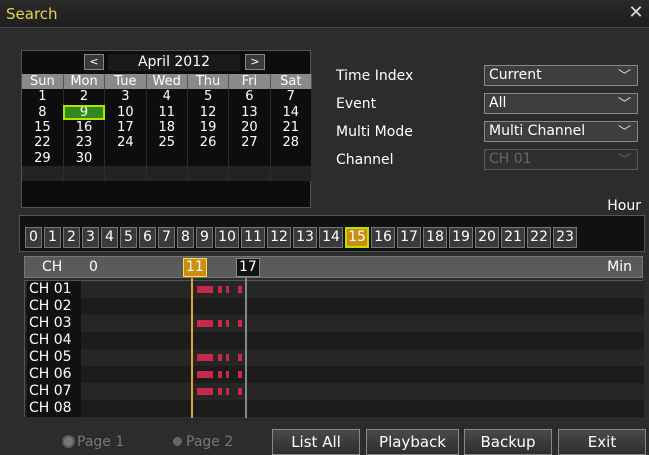  What do you see at coordinates (167, 143) in the screenshot?
I see `calendar-day: 25` at bounding box center [167, 143].